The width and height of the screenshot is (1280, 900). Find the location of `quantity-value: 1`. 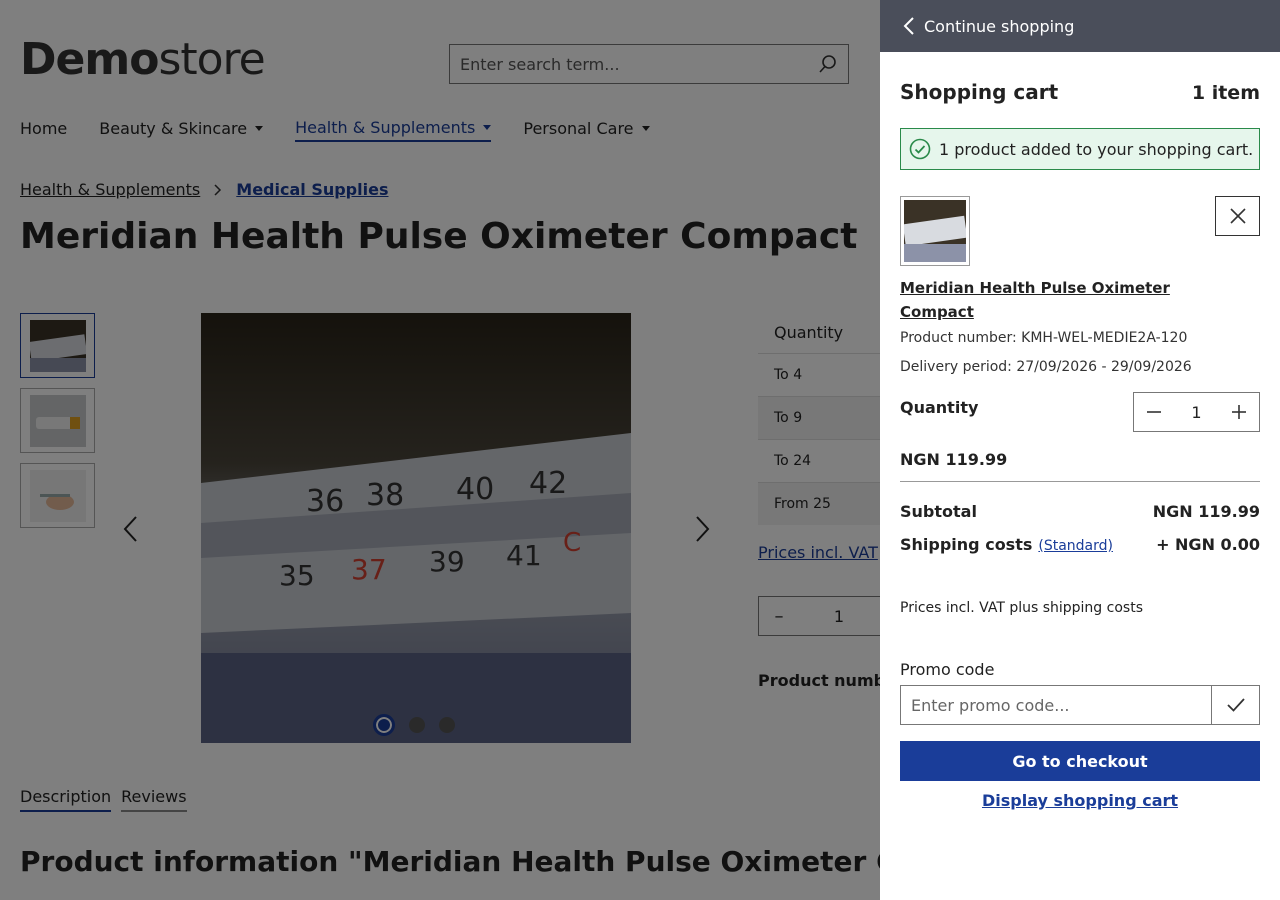

quantity-value: 1 is located at coordinates (1196, 412).